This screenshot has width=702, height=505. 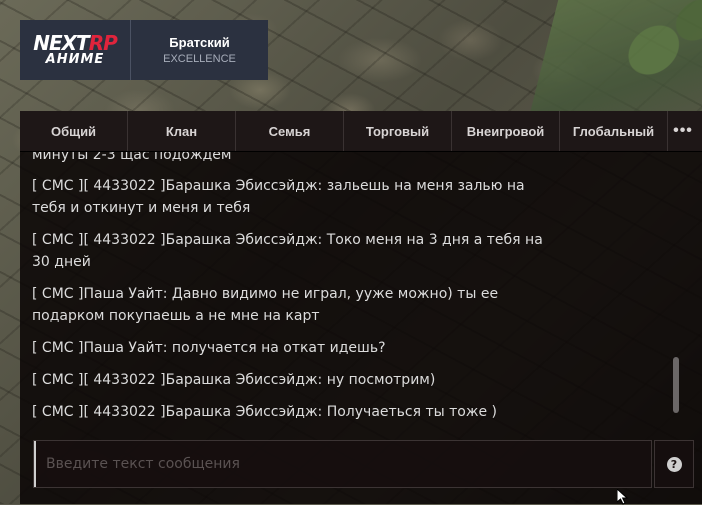 I want to click on mouse-cursor-icon, so click(x=623, y=497).